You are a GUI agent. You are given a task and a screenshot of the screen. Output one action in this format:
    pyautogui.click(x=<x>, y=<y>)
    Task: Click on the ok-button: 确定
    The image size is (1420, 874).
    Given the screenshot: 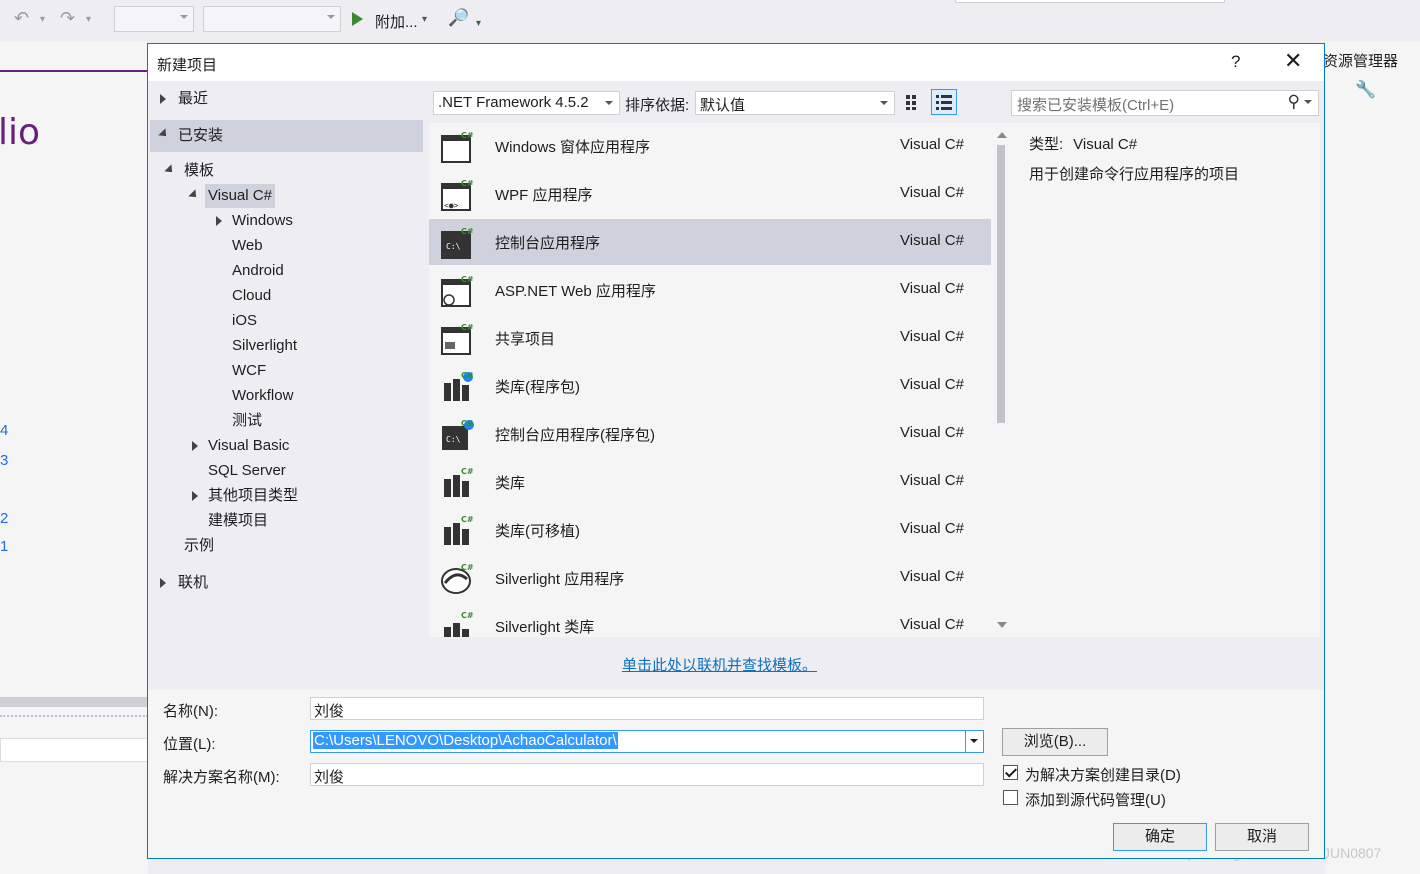 What is the action you would take?
    pyautogui.click(x=1160, y=837)
    